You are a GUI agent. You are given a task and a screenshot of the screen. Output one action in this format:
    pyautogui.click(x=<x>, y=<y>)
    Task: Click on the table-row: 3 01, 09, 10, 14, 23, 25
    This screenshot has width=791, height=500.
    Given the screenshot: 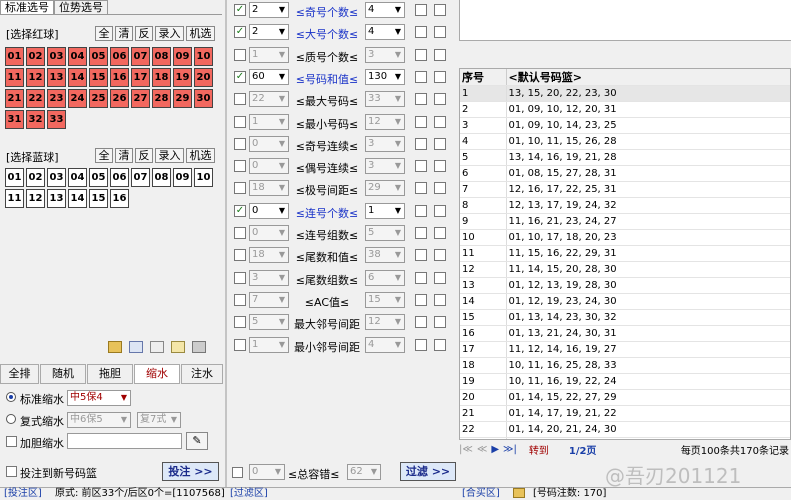 What is the action you would take?
    pyautogui.click(x=625, y=125)
    